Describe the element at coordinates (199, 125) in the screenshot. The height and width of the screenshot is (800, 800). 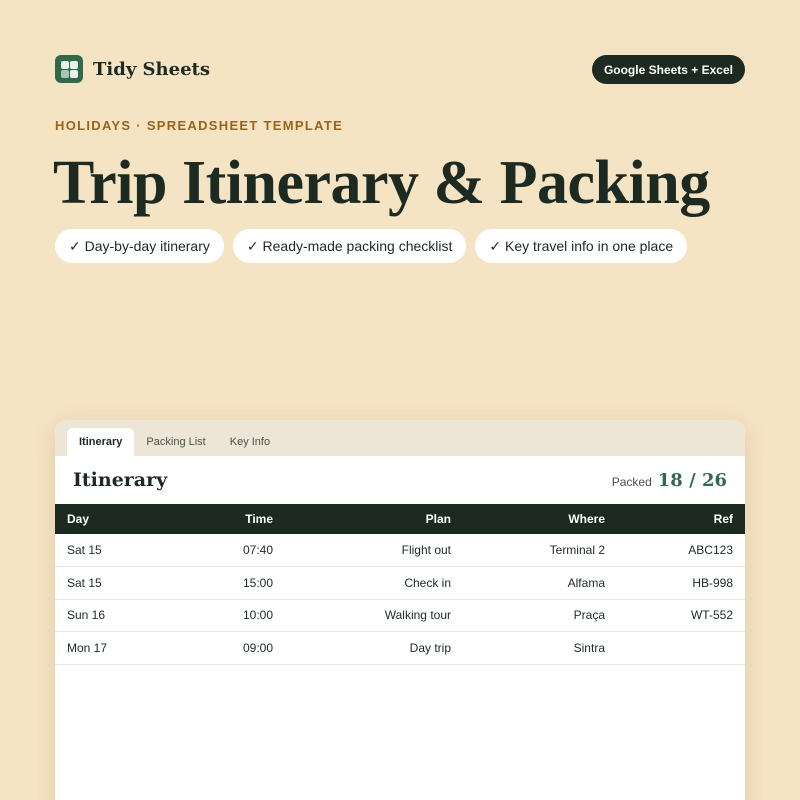
I see `eyebrow: HOLIDAYS · SPREADSHEET TEMPLATE` at that location.